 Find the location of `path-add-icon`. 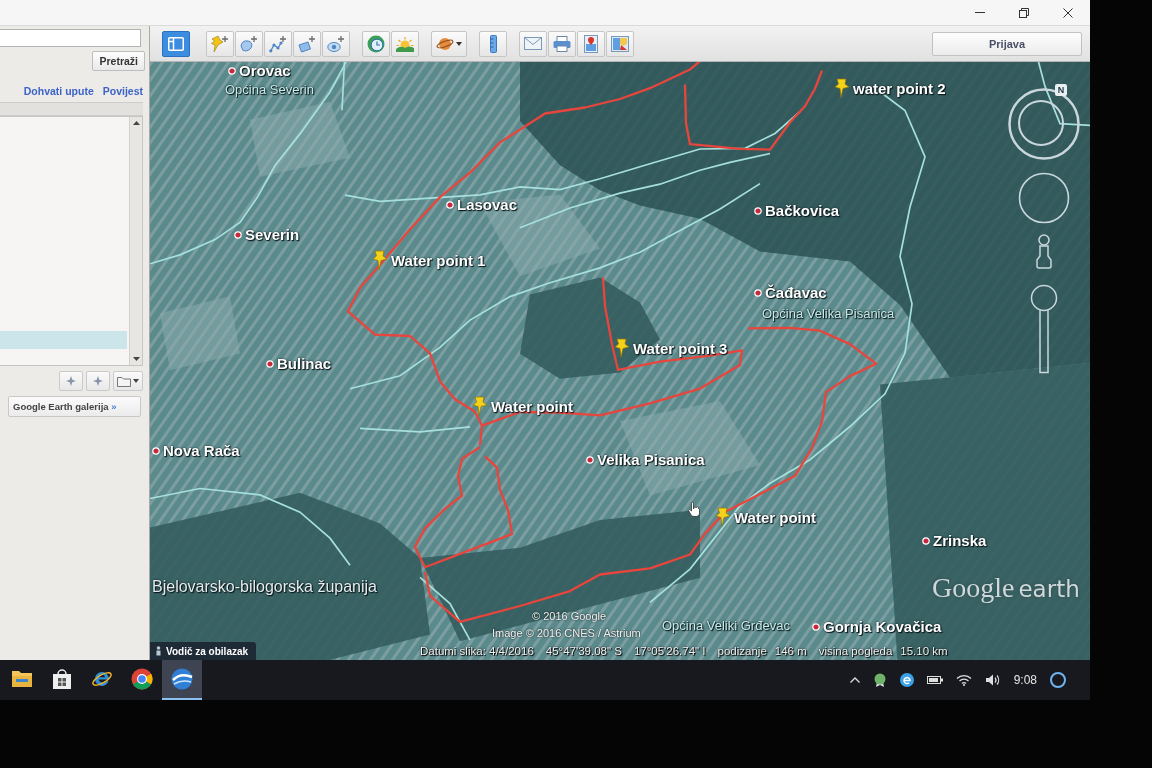

path-add-icon is located at coordinates (278, 43).